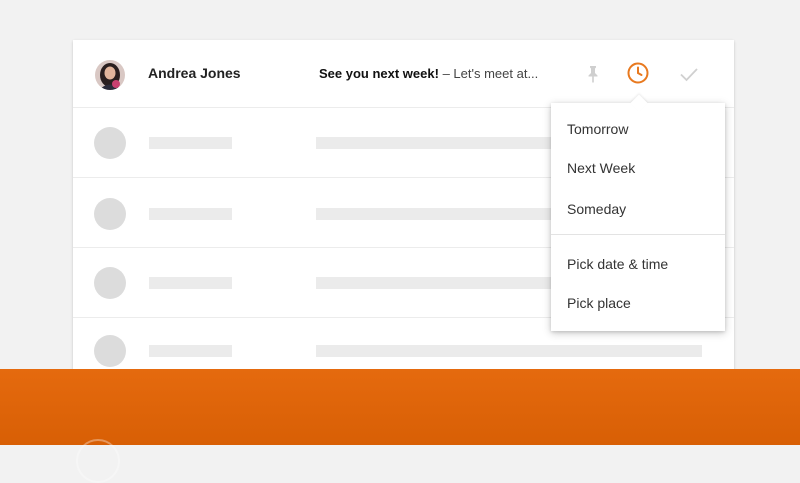 The height and width of the screenshot is (483, 800). Describe the element at coordinates (638, 73) in the screenshot. I see `clock-icon` at that location.